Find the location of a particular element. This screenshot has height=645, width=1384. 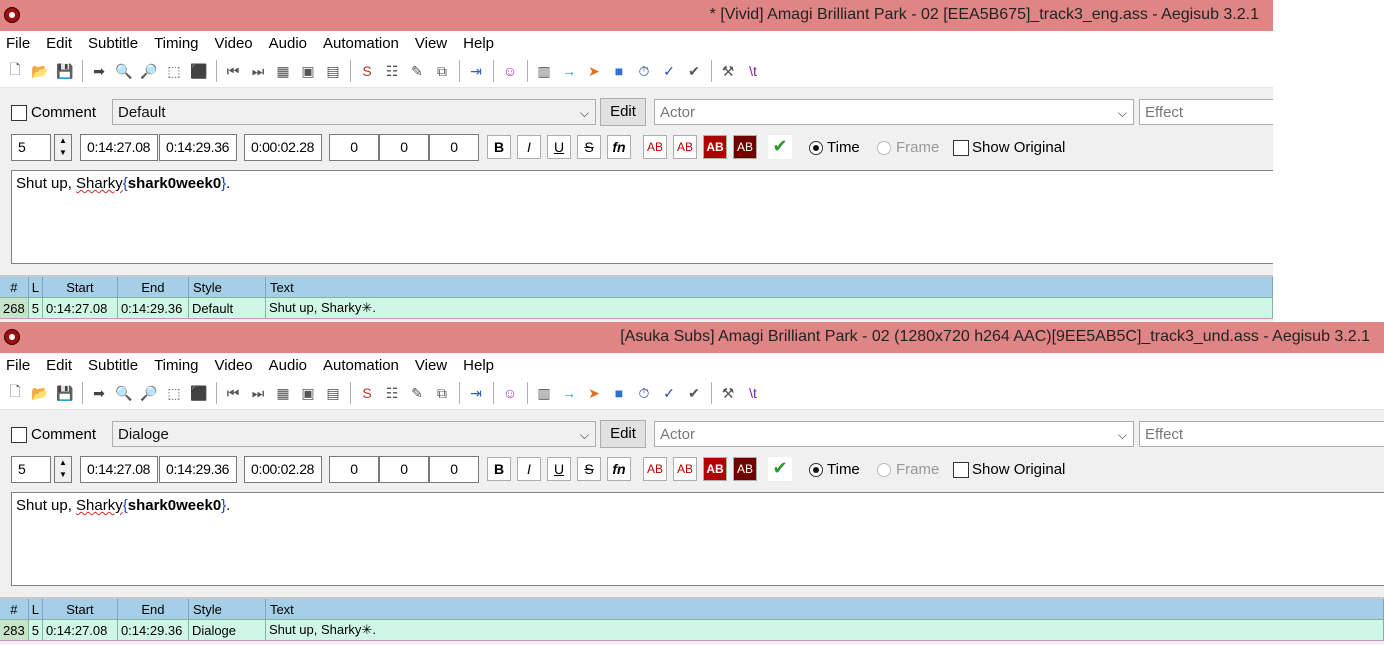

zoom-in-icon: 🔍 is located at coordinates (124, 71).